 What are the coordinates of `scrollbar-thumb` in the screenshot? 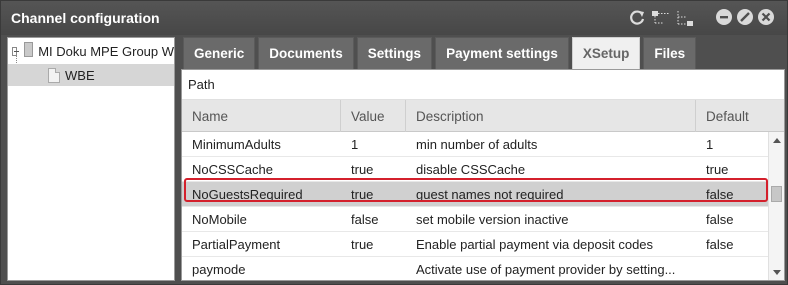 It's located at (776, 194).